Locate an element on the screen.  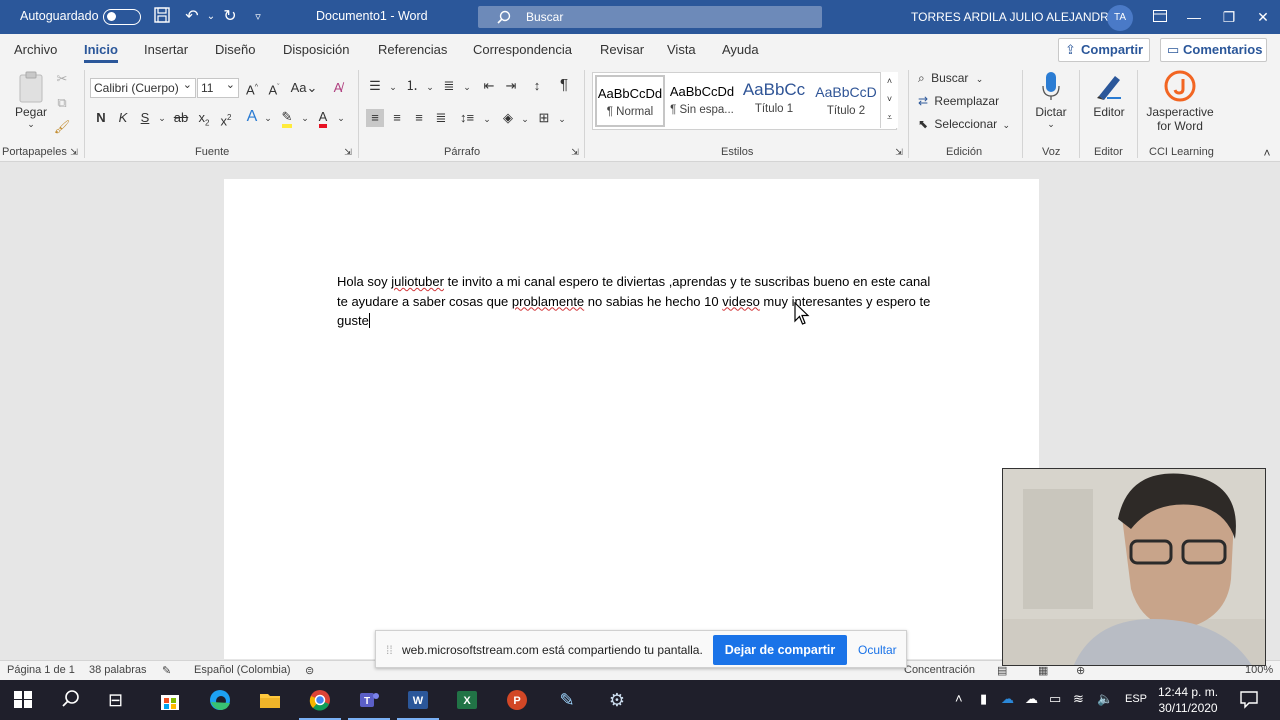
shrink-font-icon: Aˇ is located at coordinates (274, 88).